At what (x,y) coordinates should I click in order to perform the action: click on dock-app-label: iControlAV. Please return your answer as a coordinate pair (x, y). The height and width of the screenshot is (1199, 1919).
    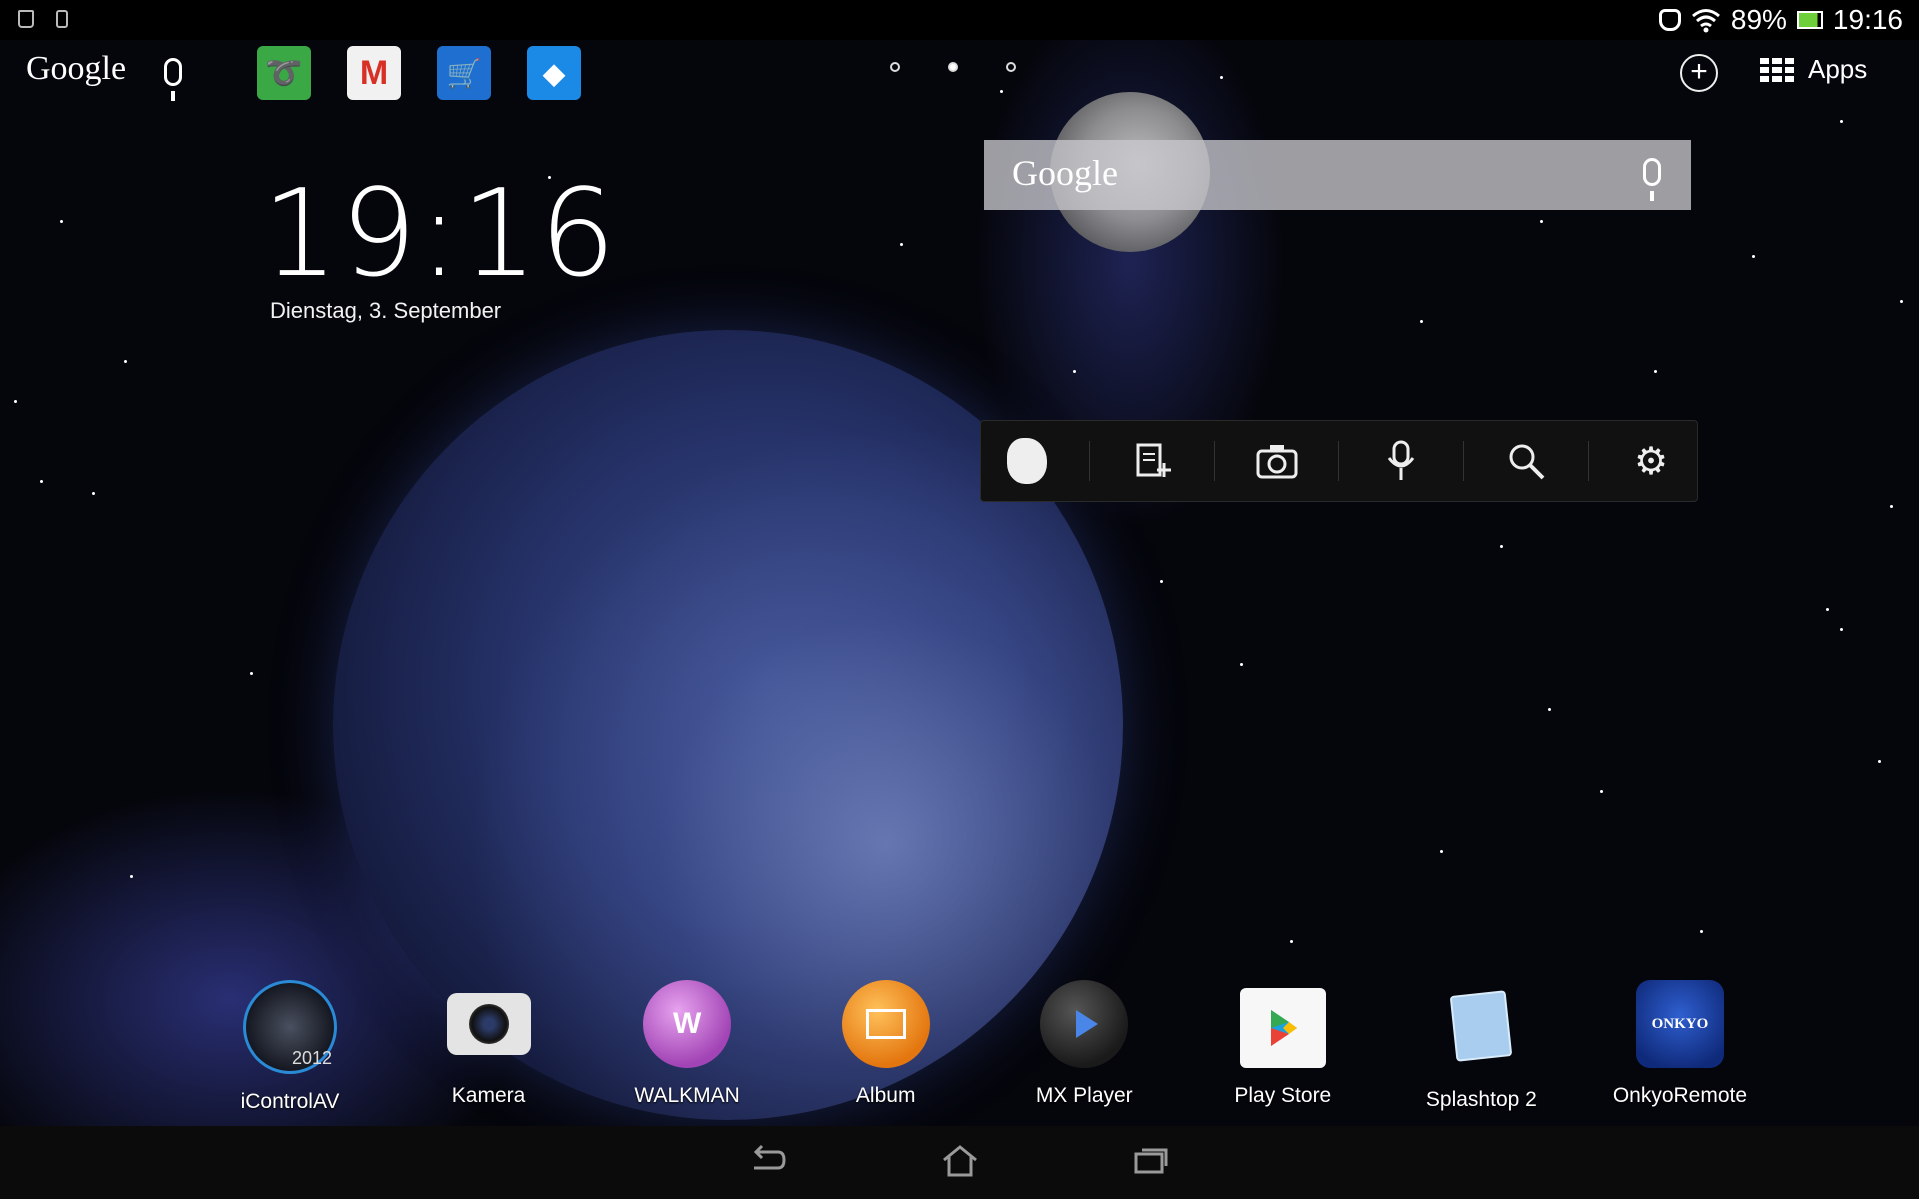
    Looking at the image, I should click on (290, 1101).